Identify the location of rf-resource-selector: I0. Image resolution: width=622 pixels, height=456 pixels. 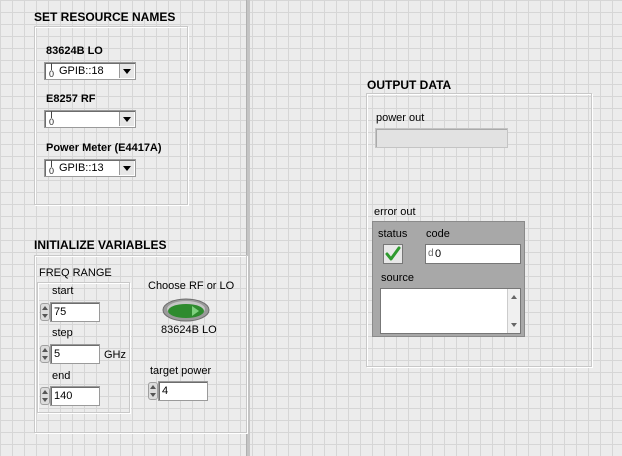
(90, 119).